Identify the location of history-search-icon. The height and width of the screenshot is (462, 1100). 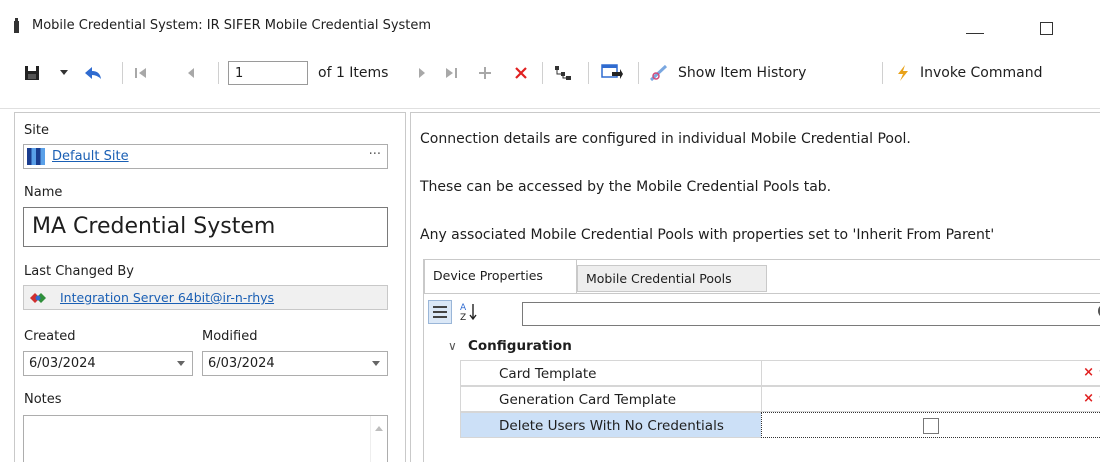
(659, 73).